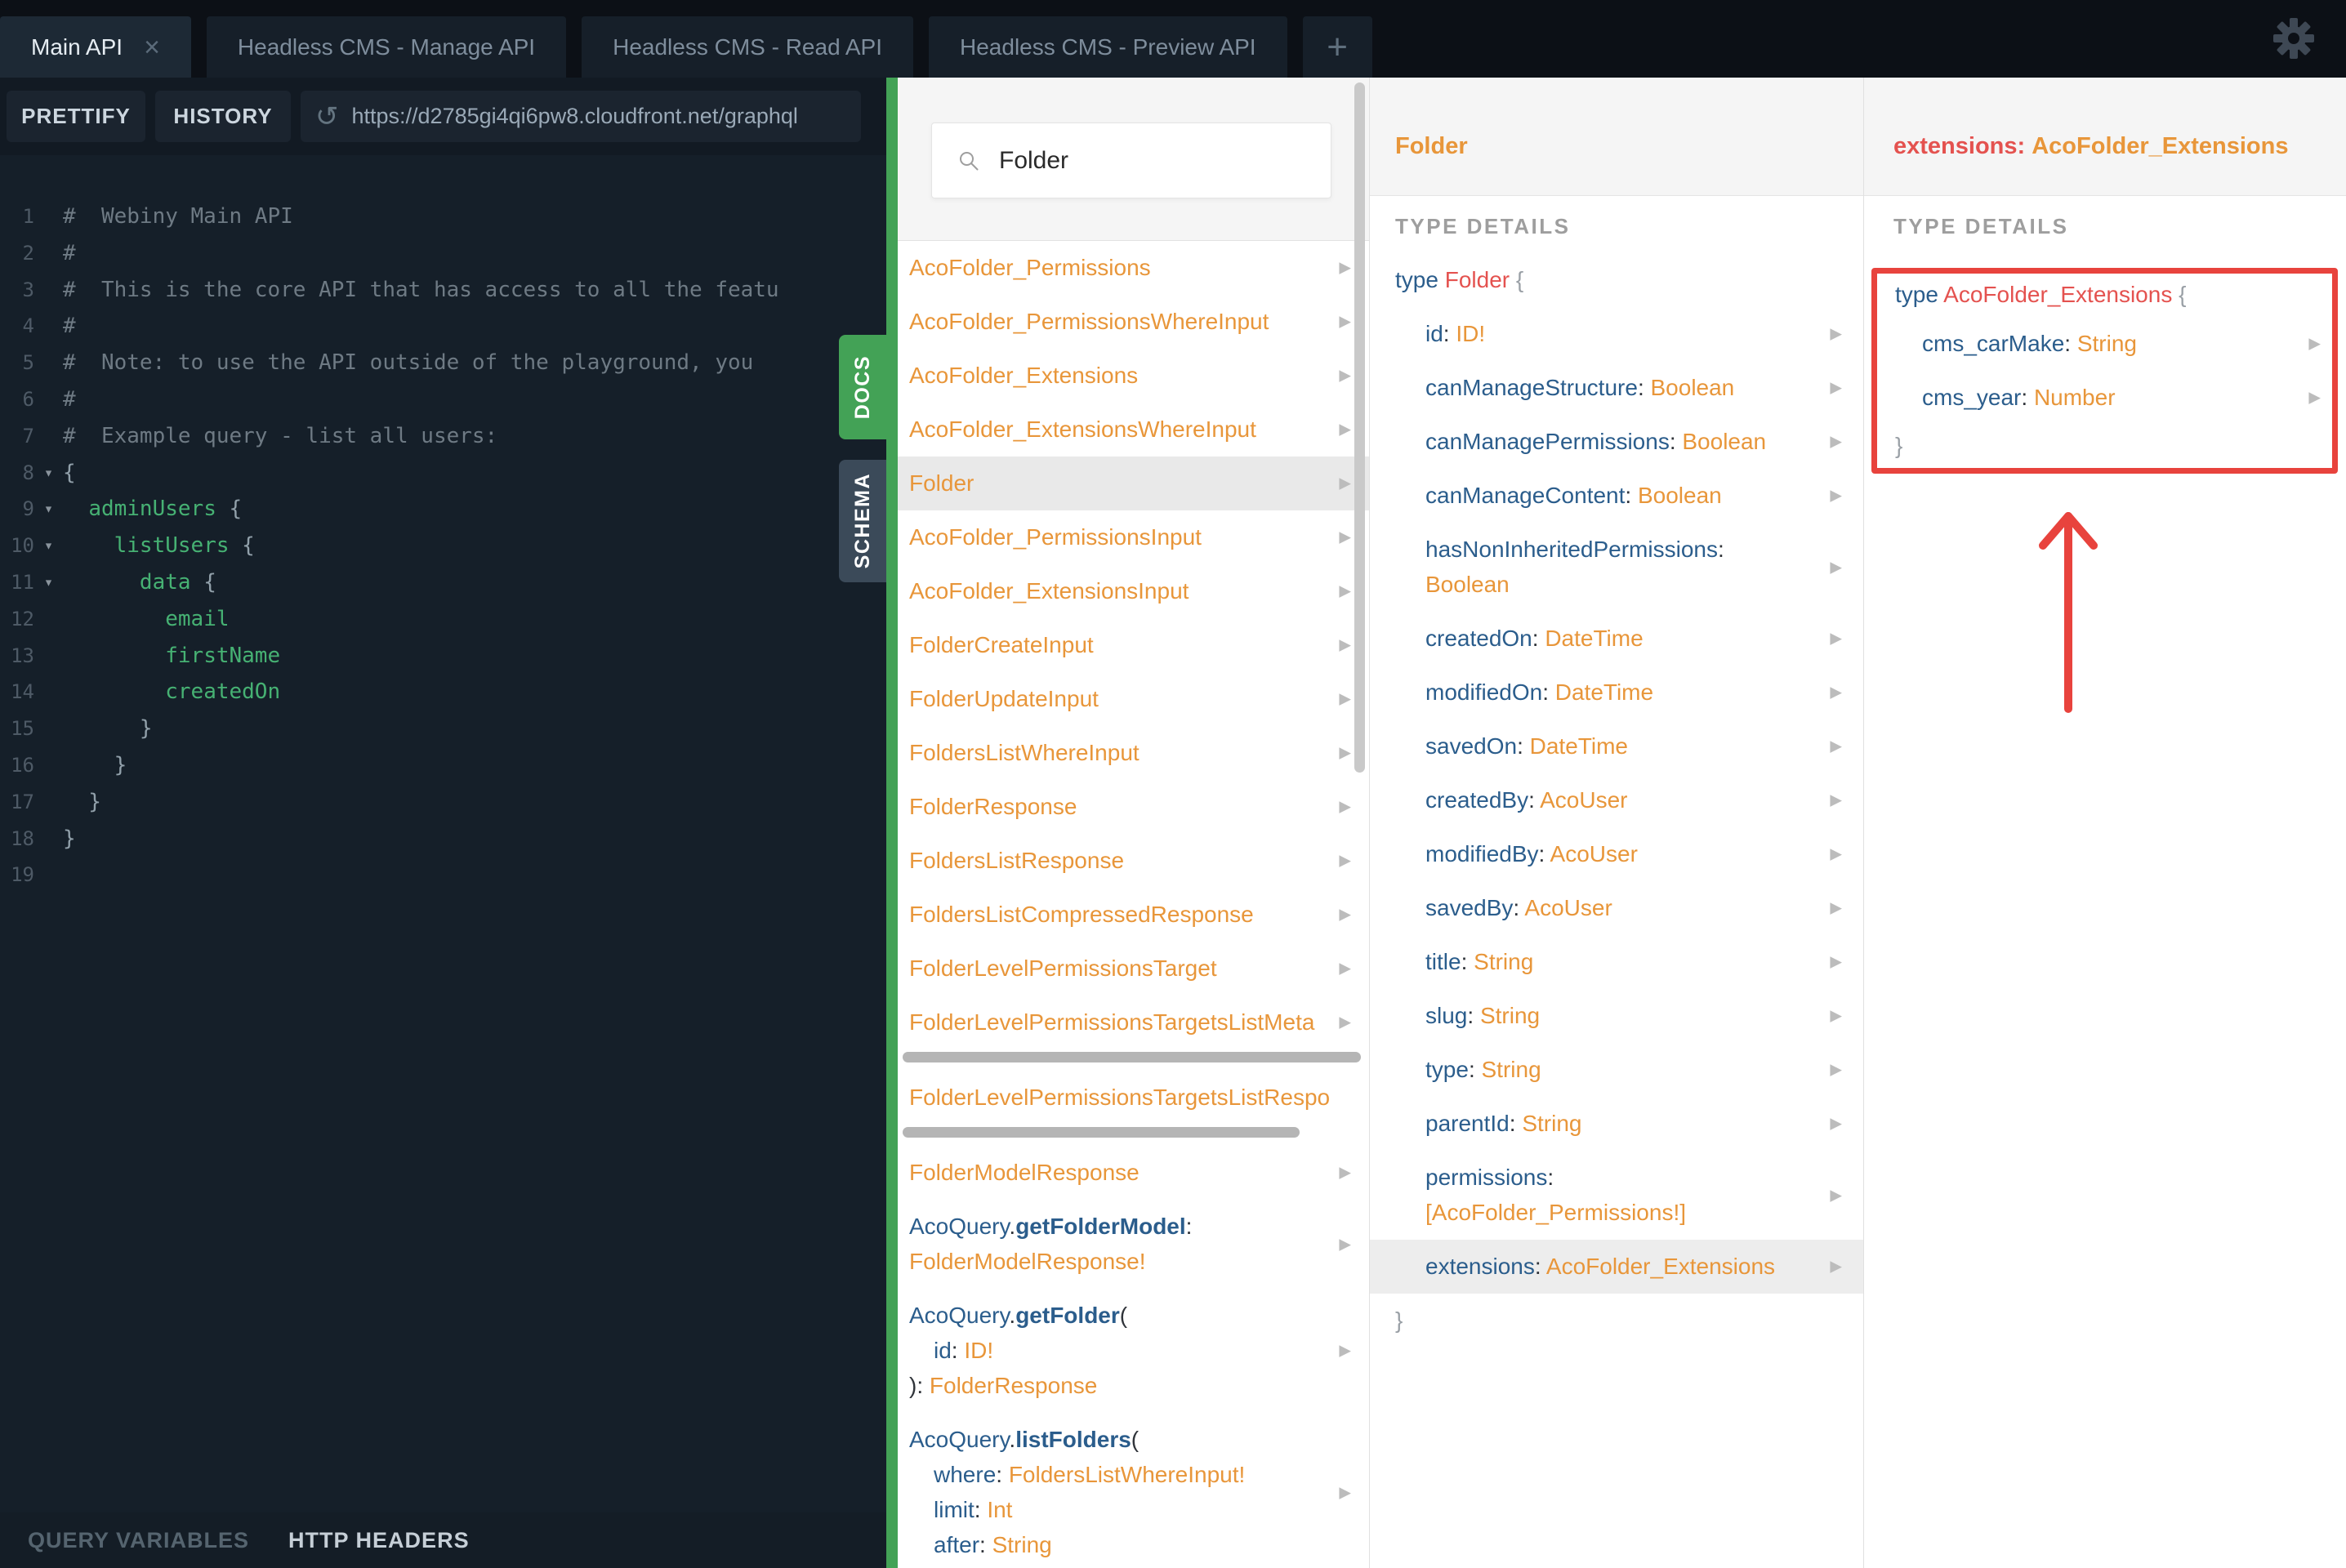 The image size is (2346, 1568). What do you see at coordinates (1616, 962) in the screenshot?
I see `type-field-row: title: String ▶` at bounding box center [1616, 962].